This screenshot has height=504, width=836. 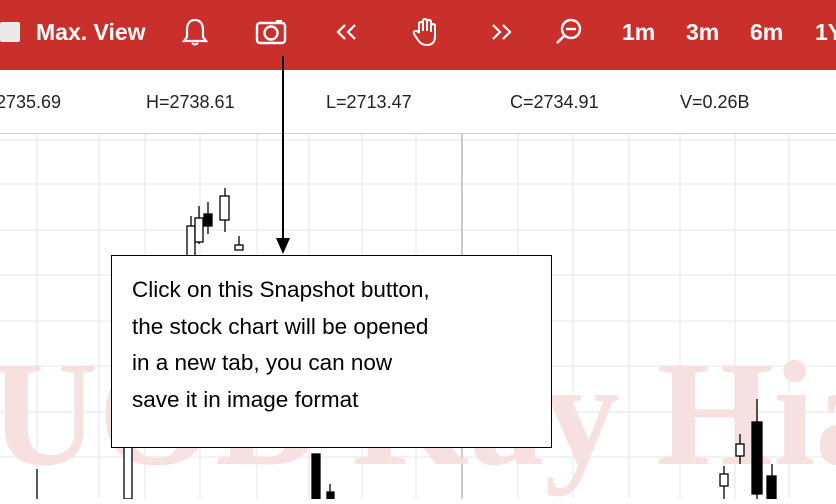 What do you see at coordinates (369, 102) in the screenshot?
I see `low-value: L=2713.47` at bounding box center [369, 102].